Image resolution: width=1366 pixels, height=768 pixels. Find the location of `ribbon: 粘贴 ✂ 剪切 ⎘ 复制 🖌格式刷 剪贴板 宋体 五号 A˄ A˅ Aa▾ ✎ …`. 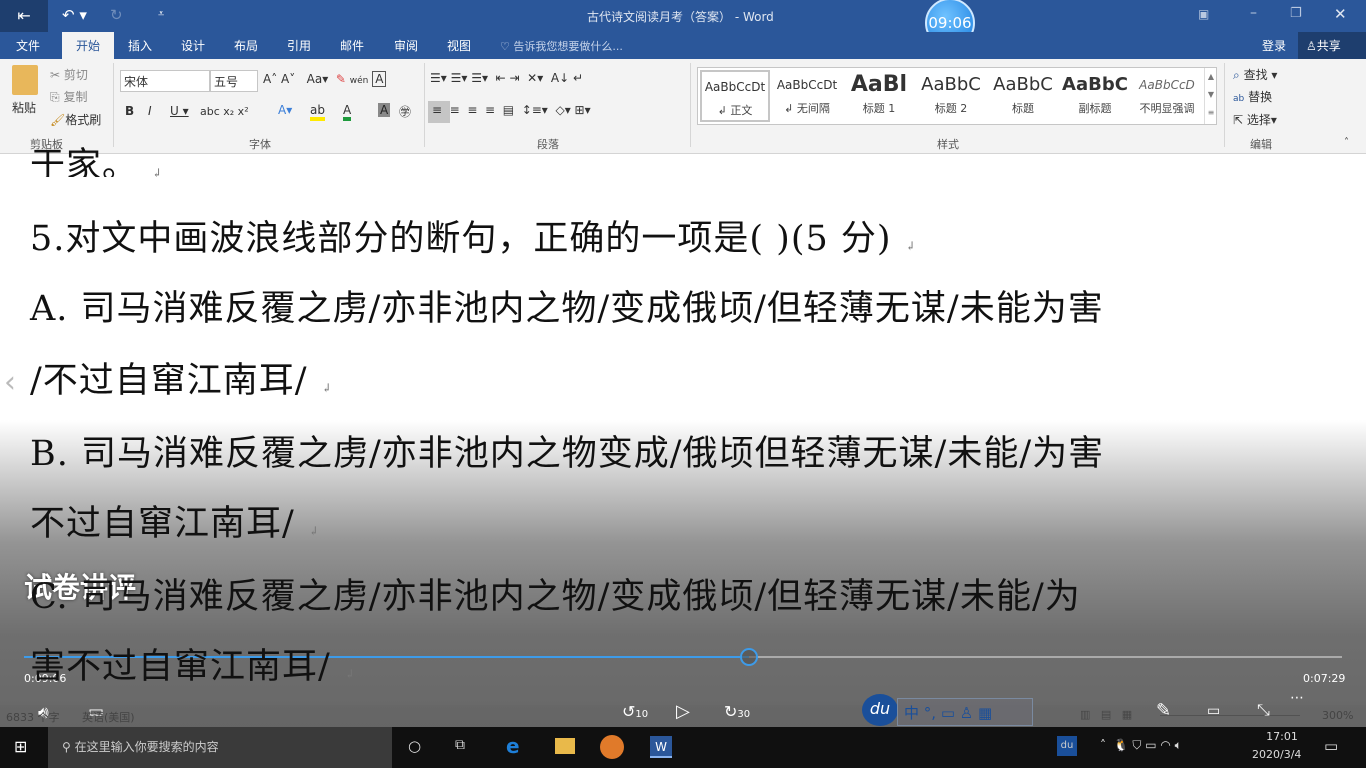

ribbon: 粘贴 ✂ 剪切 ⎘ 复制 🖌格式刷 剪贴板 宋体 五号 A˄ A˅ Aa▾ ✎ … is located at coordinates (683, 106).